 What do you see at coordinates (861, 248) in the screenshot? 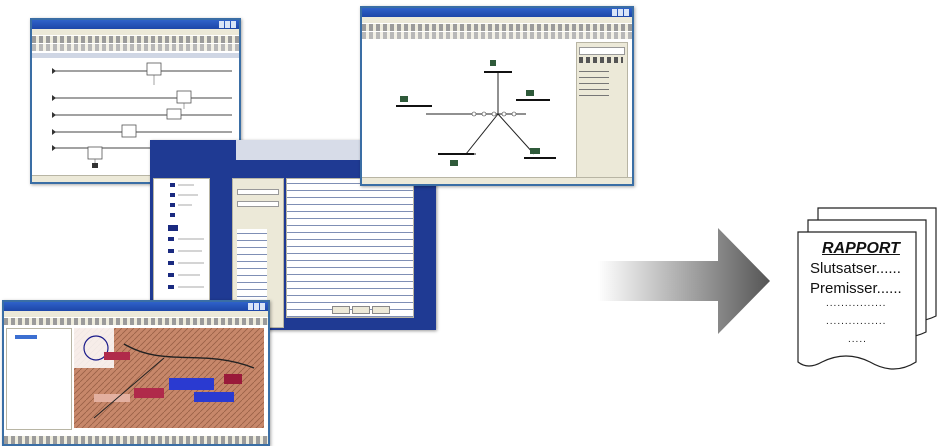
I see `report-title: RAPPORT` at bounding box center [861, 248].